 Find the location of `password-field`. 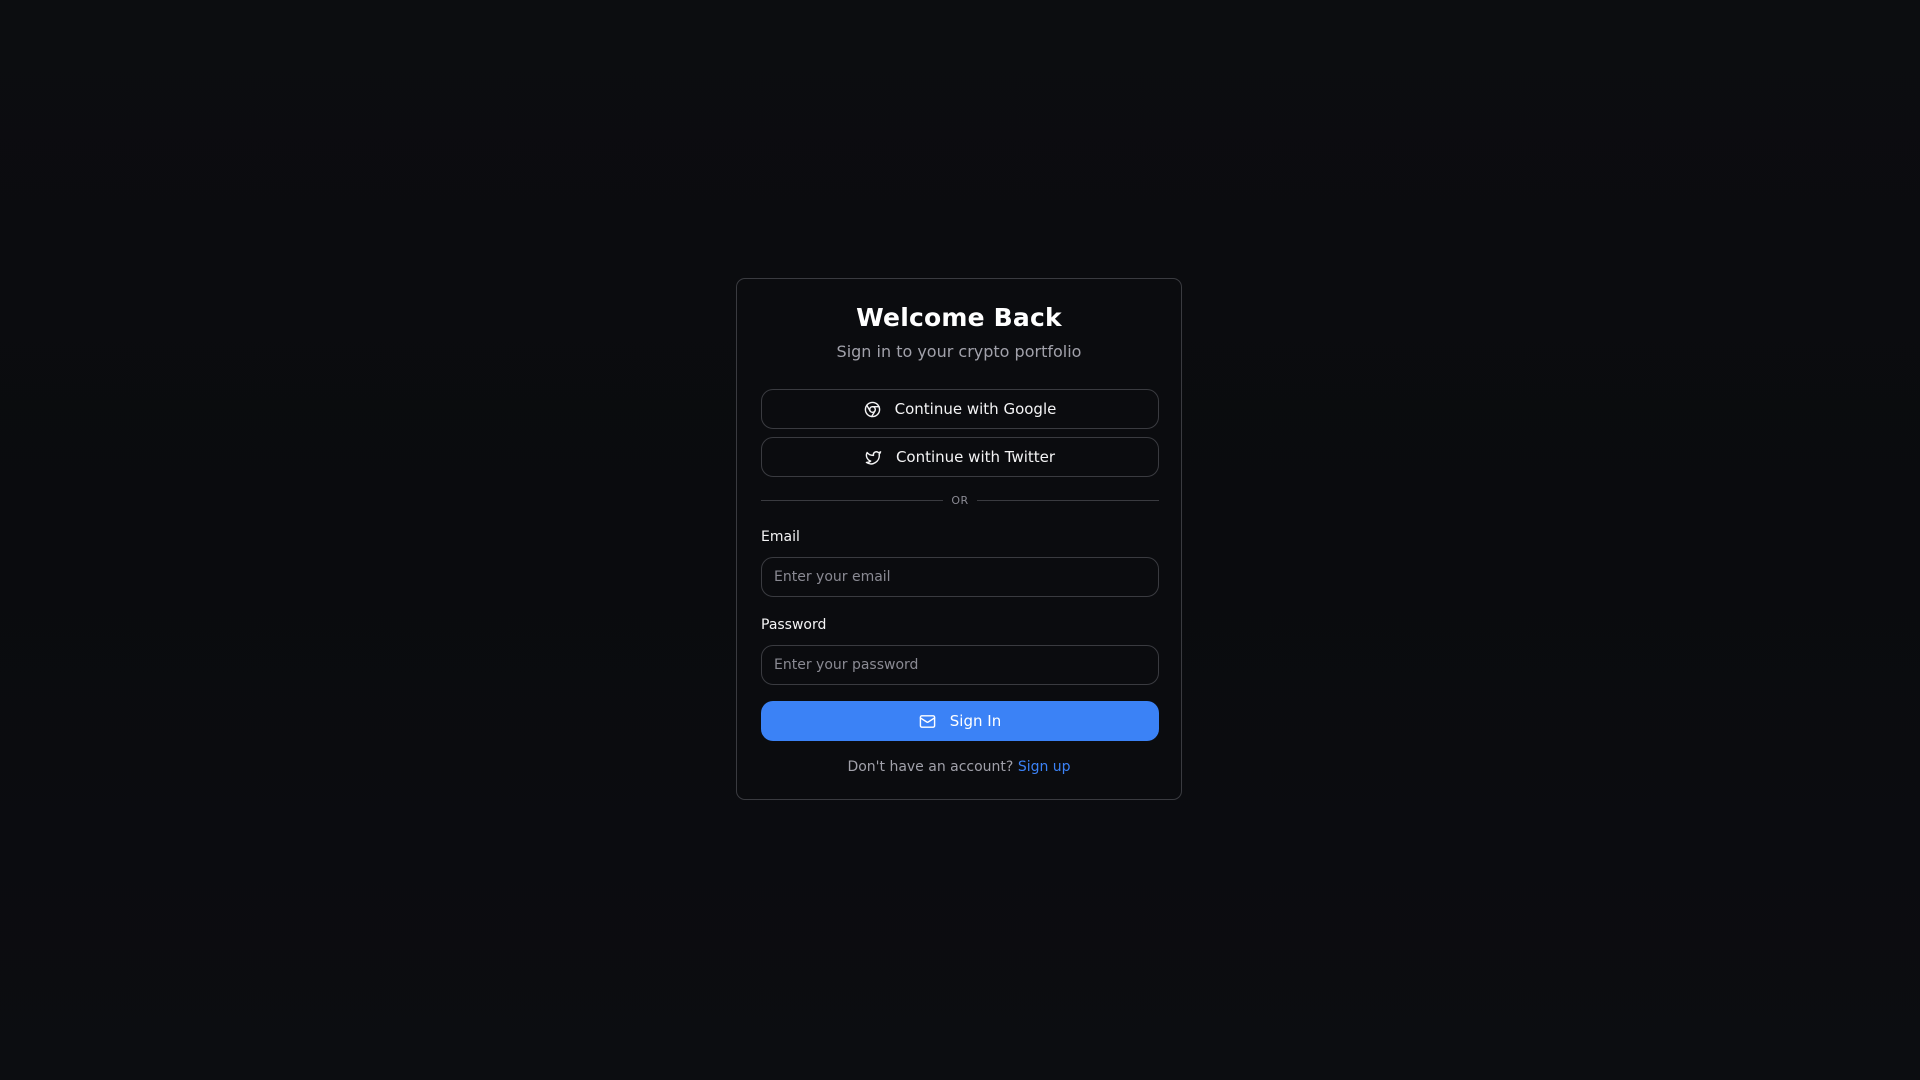

password-field is located at coordinates (960, 665).